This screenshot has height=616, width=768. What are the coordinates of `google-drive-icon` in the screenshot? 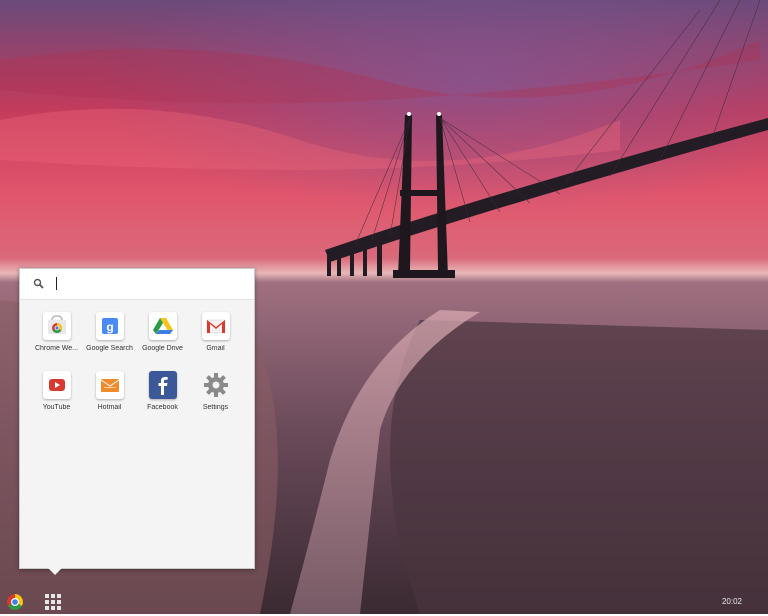 It's located at (162, 326).